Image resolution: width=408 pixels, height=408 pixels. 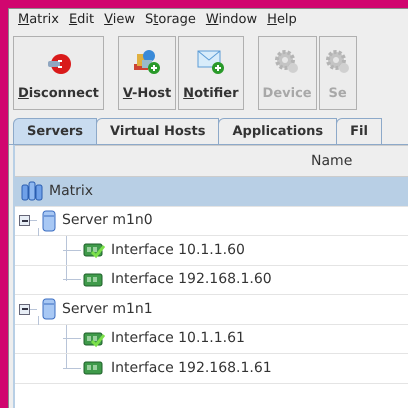 I want to click on tree-label: Interface 192.168.1.61, so click(x=191, y=368).